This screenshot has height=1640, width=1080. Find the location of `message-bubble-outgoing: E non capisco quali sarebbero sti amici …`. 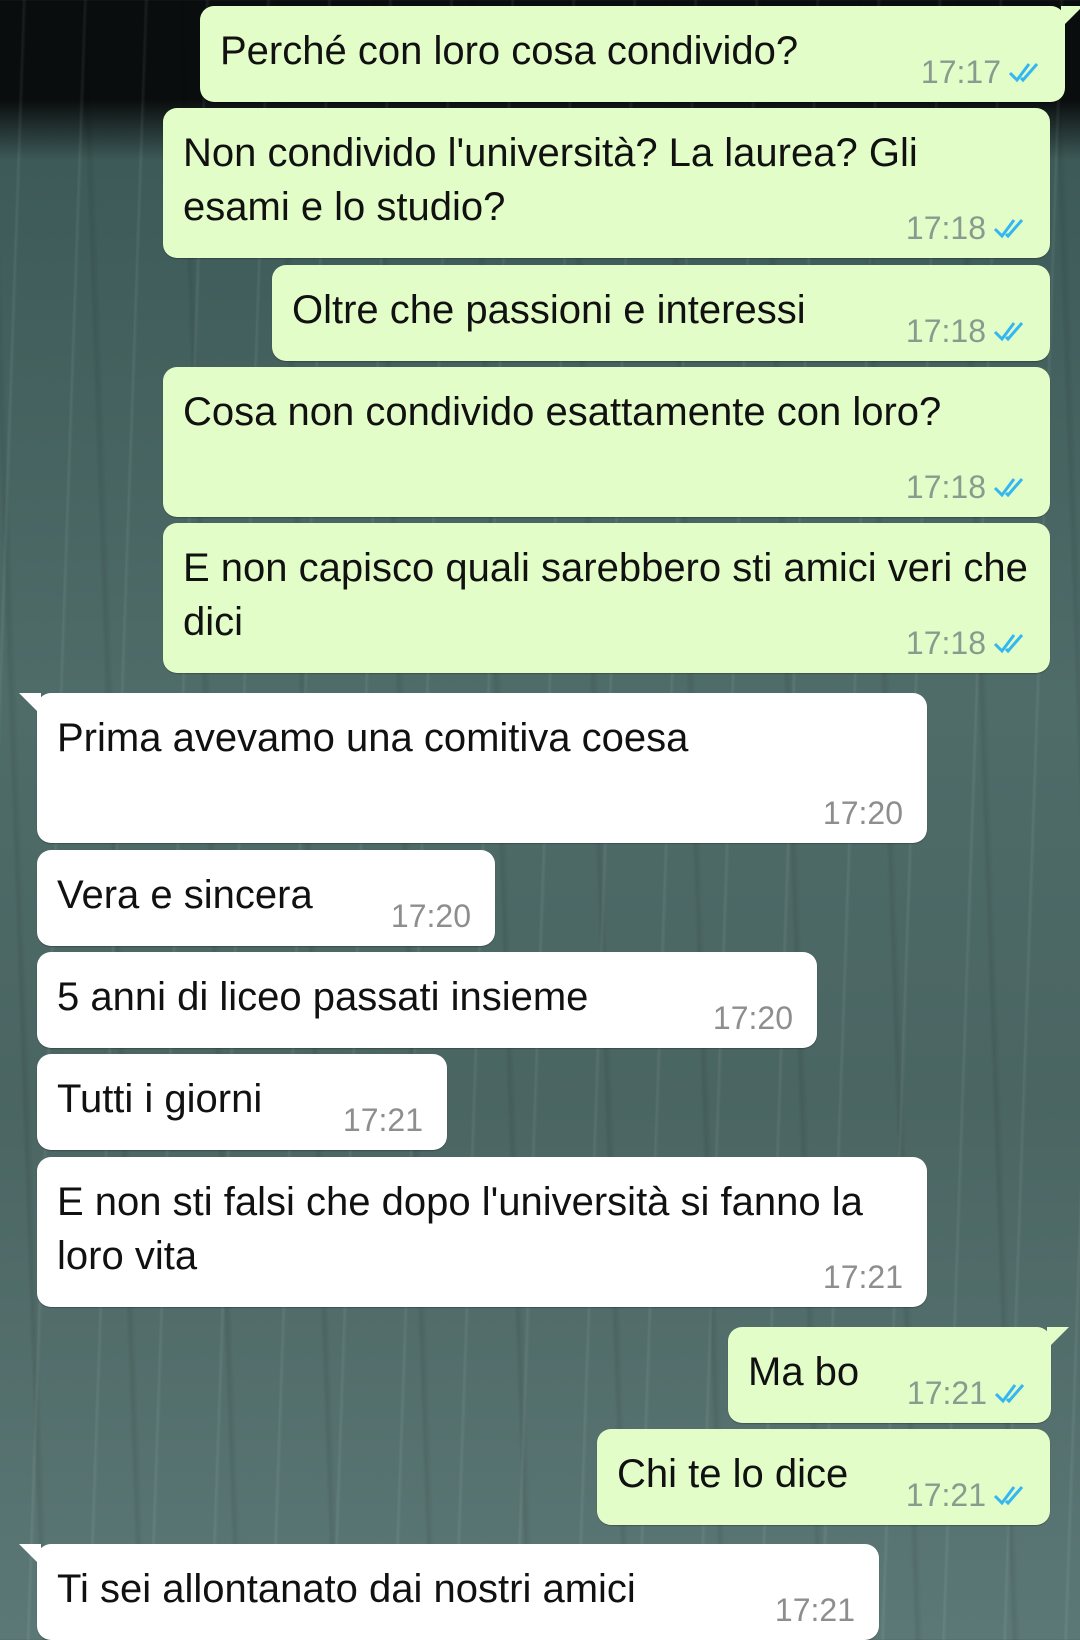

message-bubble-outgoing: E non capisco quali sarebbero sti amici … is located at coordinates (606, 598).